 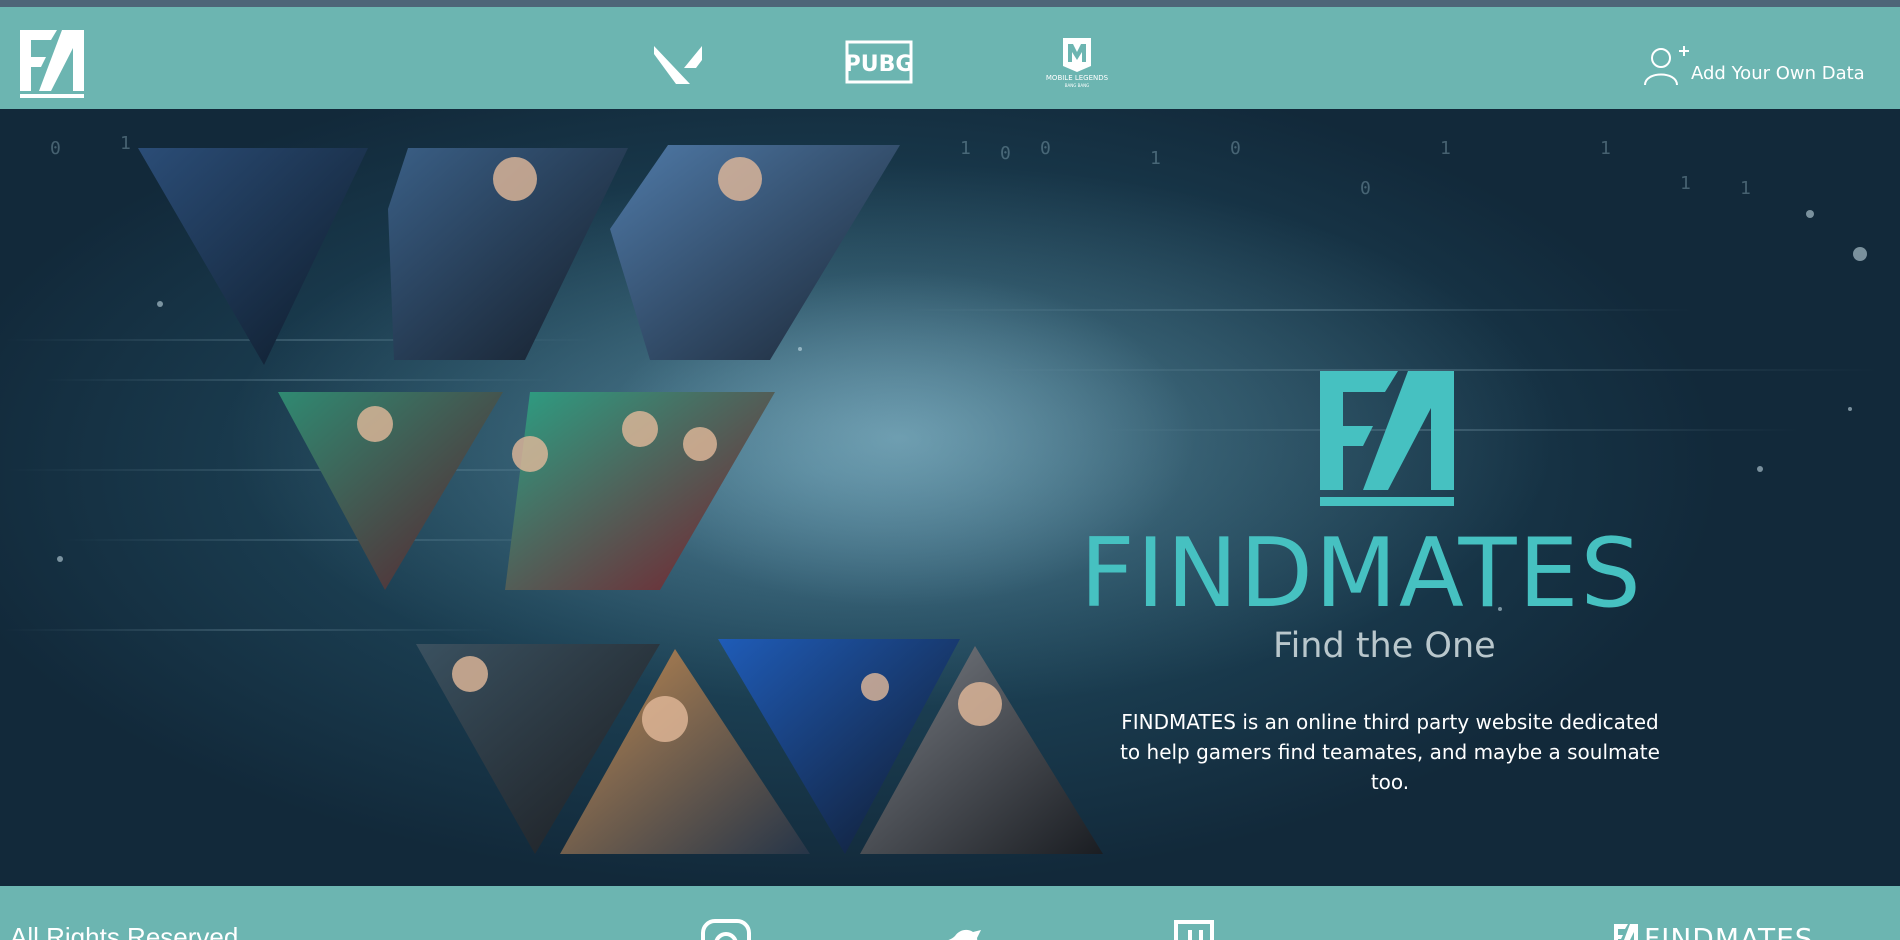 What do you see at coordinates (124, 931) in the screenshot?
I see `footer-copyright: All Rights Reserved` at bounding box center [124, 931].